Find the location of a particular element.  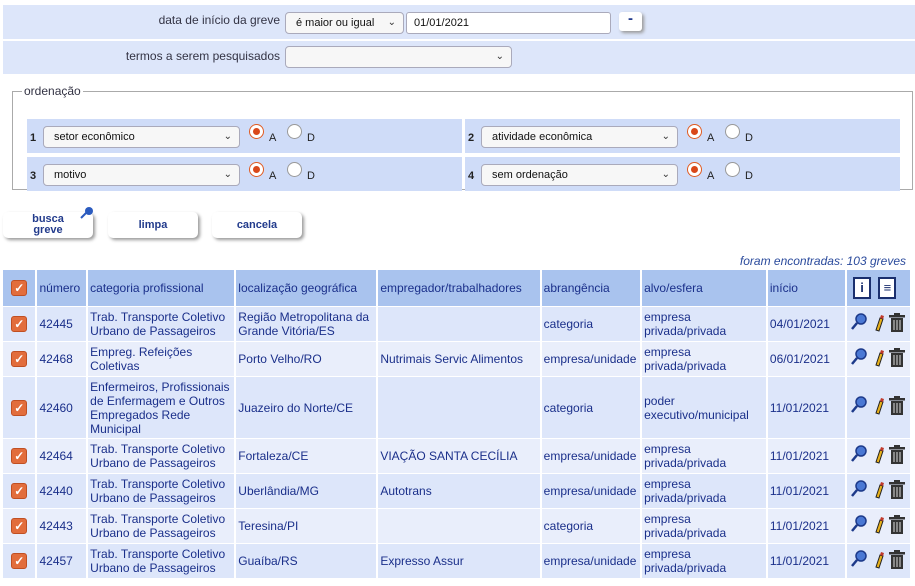

search-strike-button: busca greve is located at coordinates (48, 222).